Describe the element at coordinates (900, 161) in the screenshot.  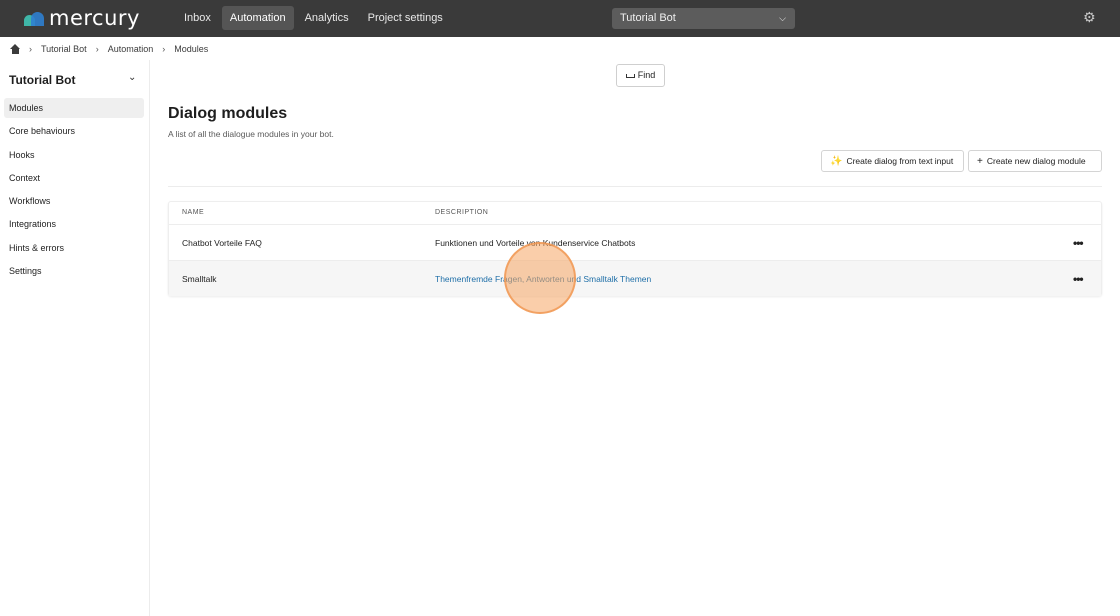
I see `create-dialog-from-text-label: Create dialog from text input` at that location.